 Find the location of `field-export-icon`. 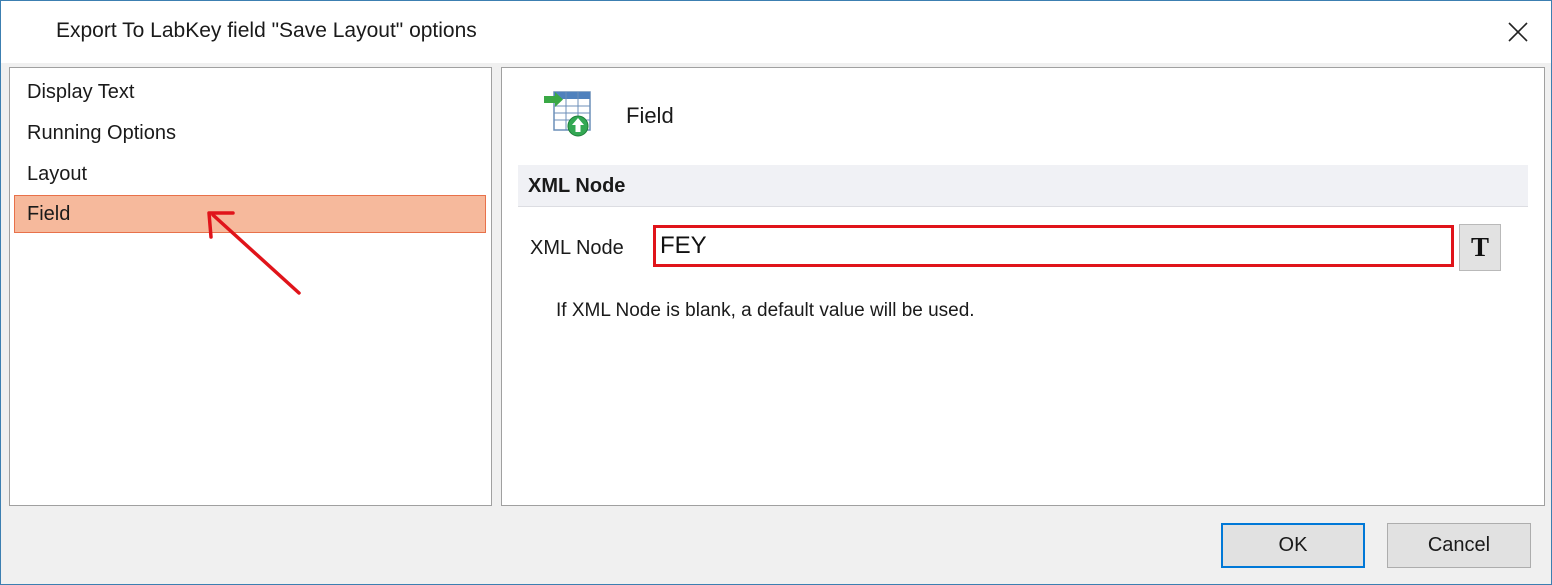

field-export-icon is located at coordinates (567, 114).